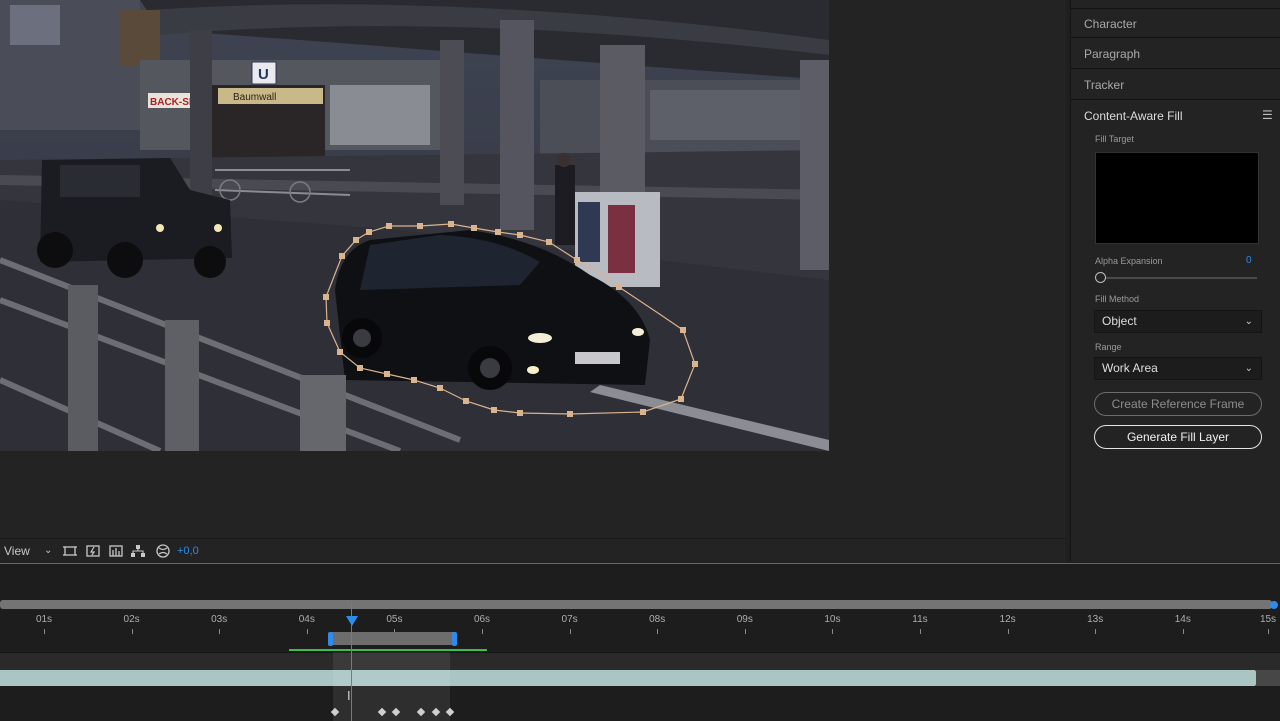 The image size is (1280, 721). I want to click on time-tick-label: 09s, so click(744, 619).